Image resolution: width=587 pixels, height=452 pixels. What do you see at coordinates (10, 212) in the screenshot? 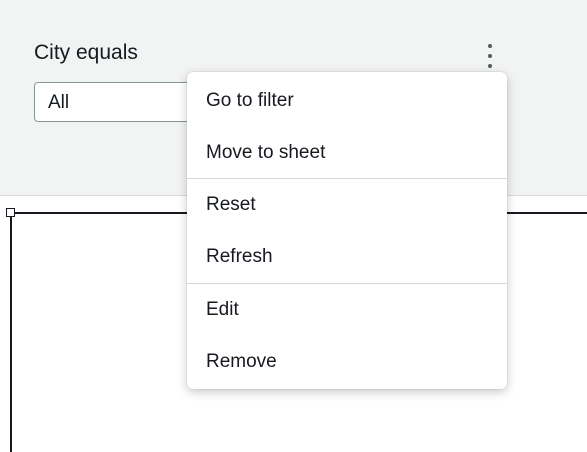
I see `resize-handle` at bounding box center [10, 212].